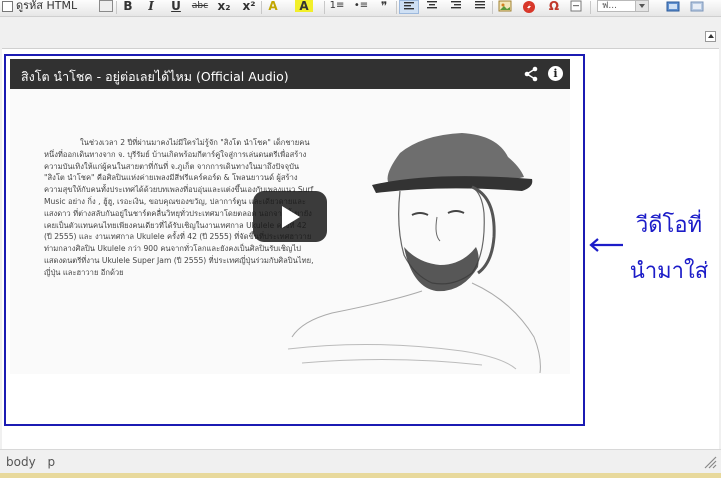  I want to click on blocks-button, so click(697, 7).